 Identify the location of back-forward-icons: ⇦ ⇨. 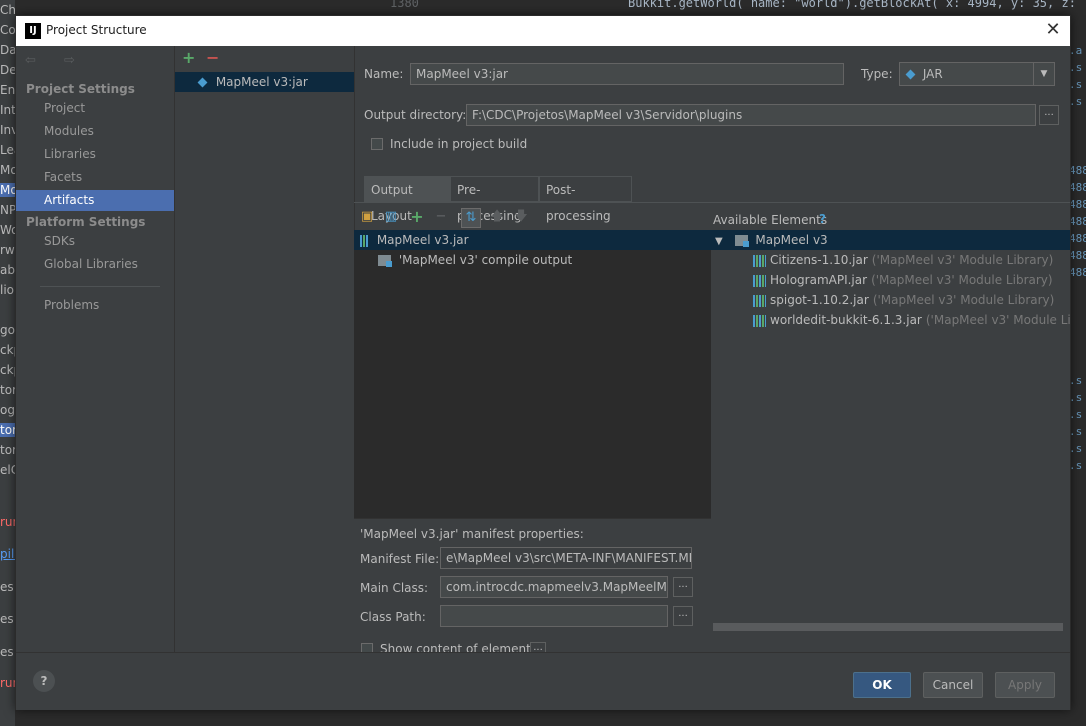
(56, 60).